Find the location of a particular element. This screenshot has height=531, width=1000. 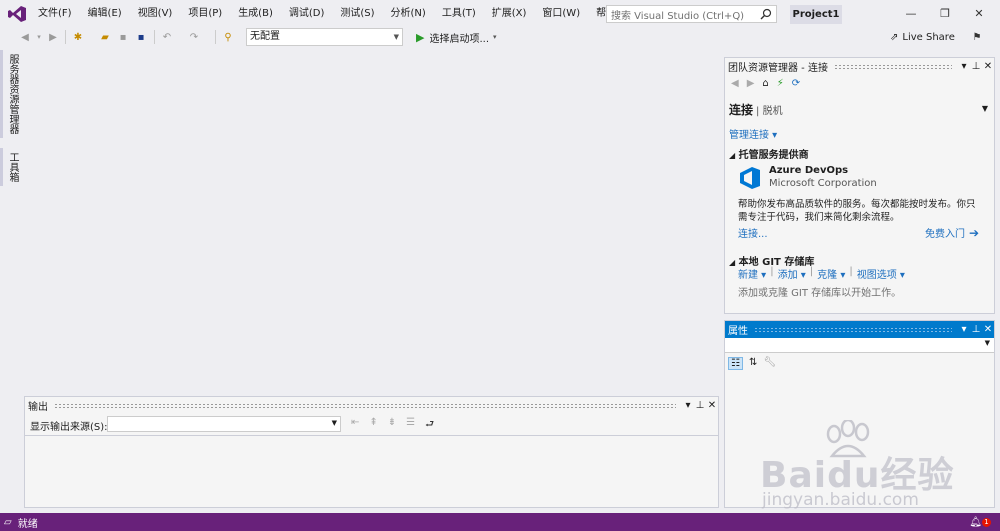

wrench-icon: 🔧︎ is located at coordinates (769, 363).